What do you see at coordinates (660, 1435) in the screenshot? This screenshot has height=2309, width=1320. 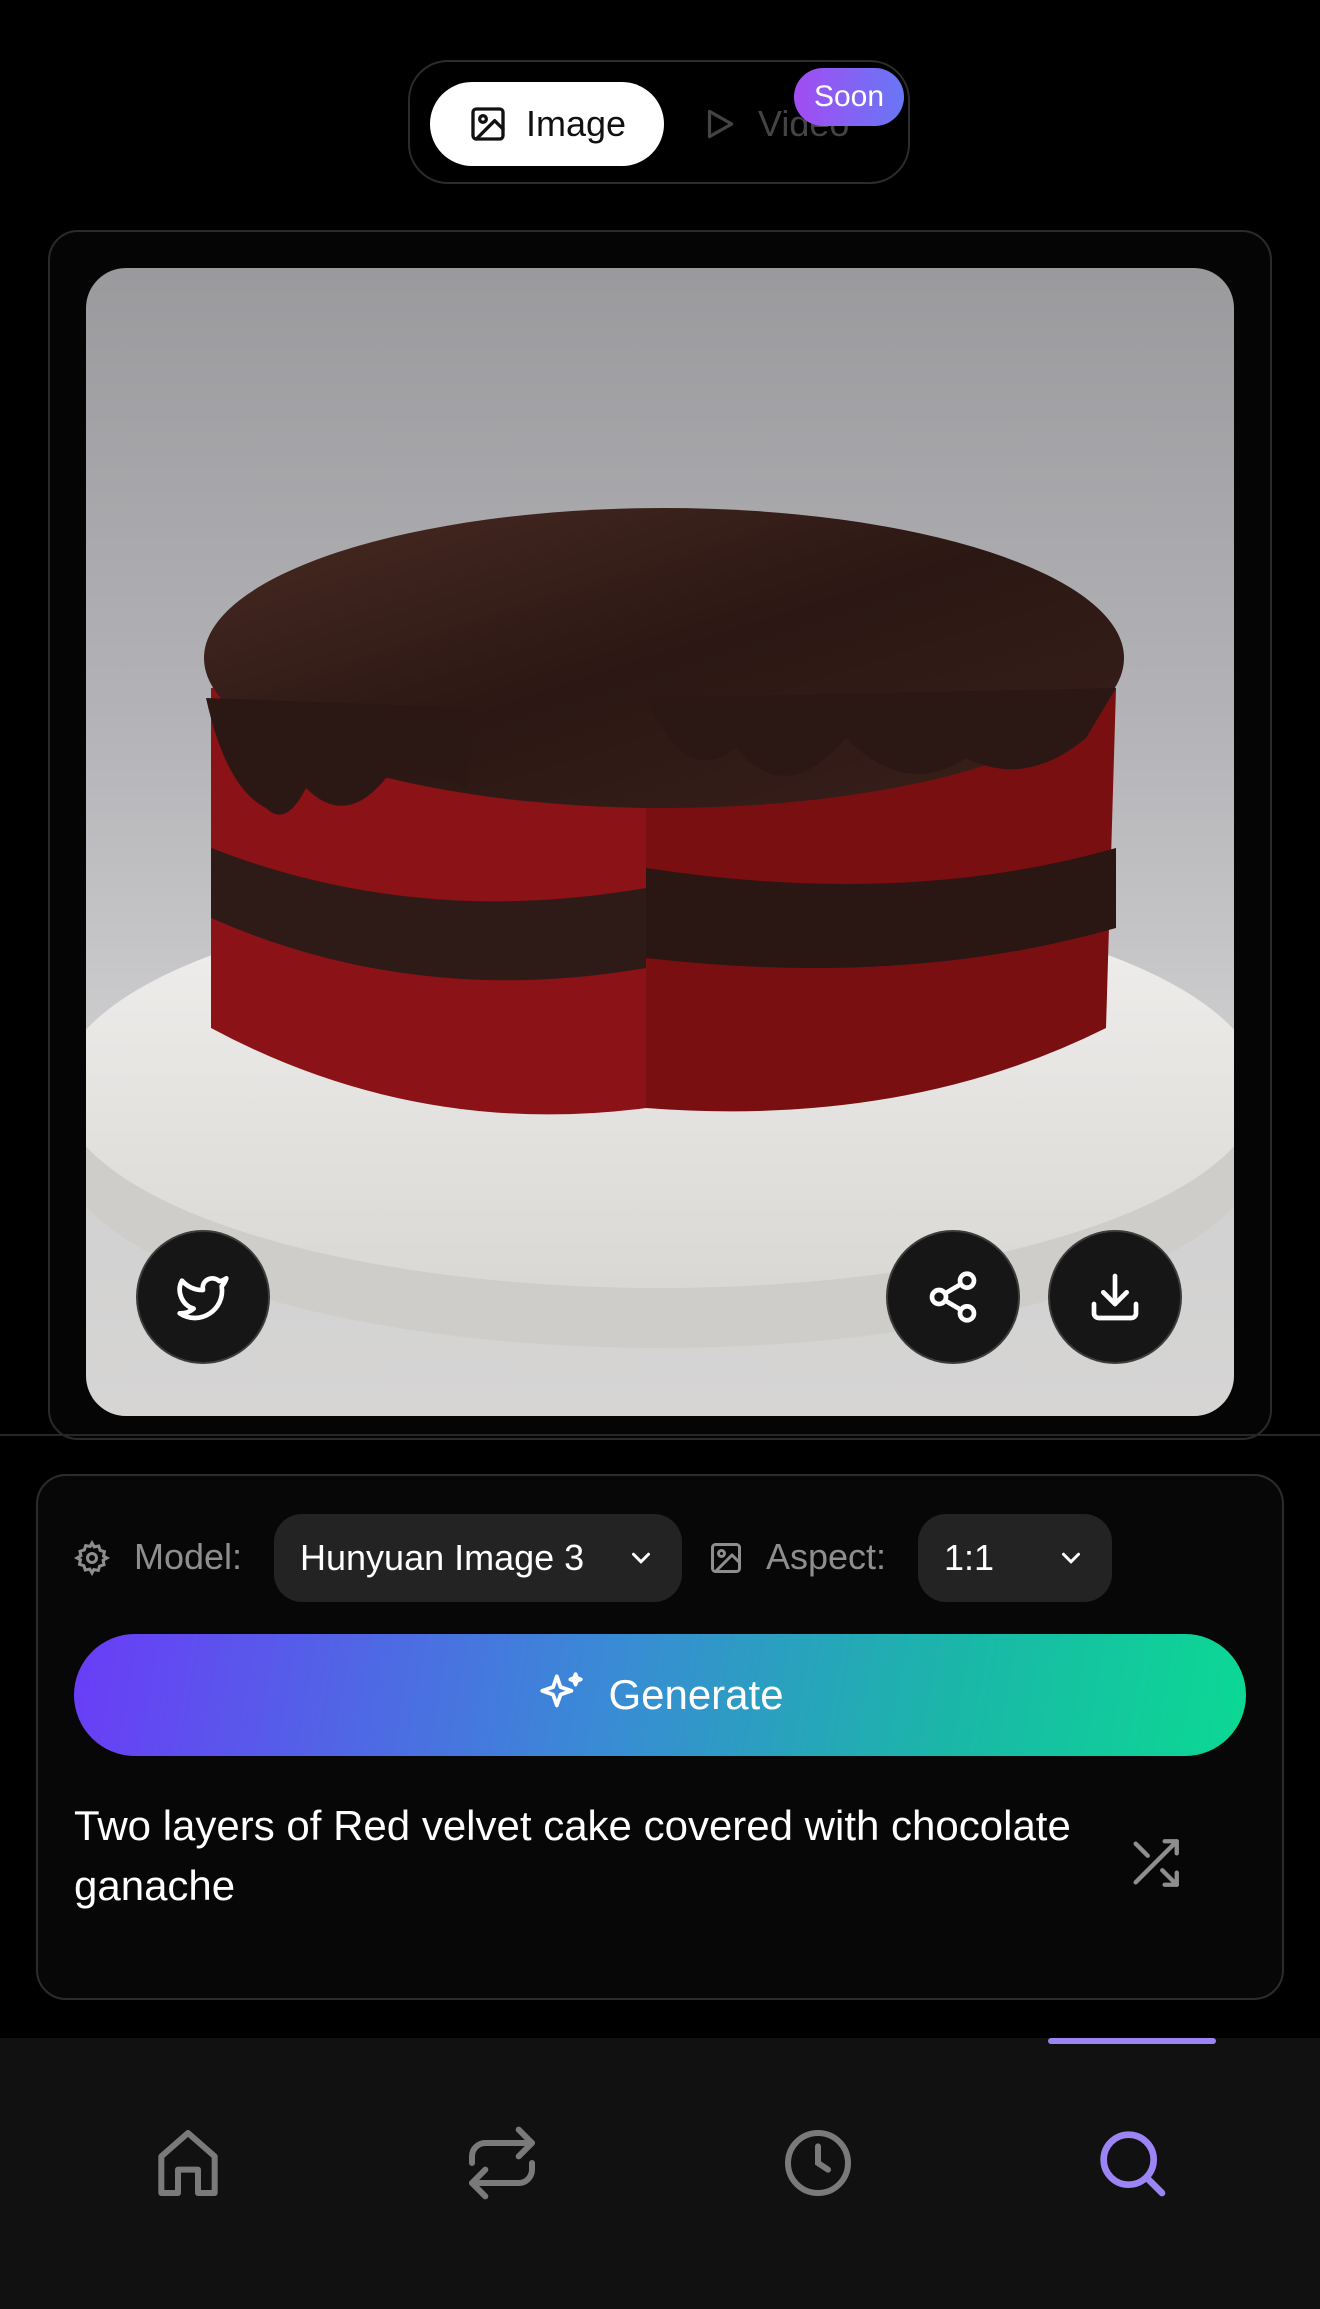 I see `divider` at bounding box center [660, 1435].